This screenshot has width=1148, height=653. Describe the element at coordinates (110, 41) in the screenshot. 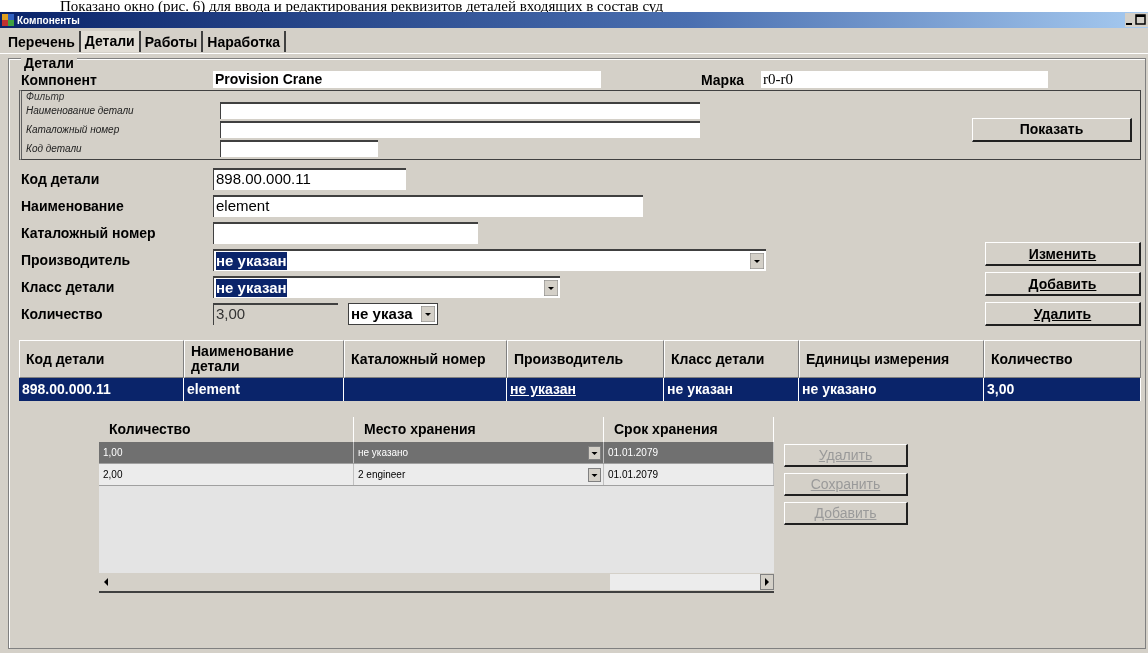

I see `tab: Детали` at that location.